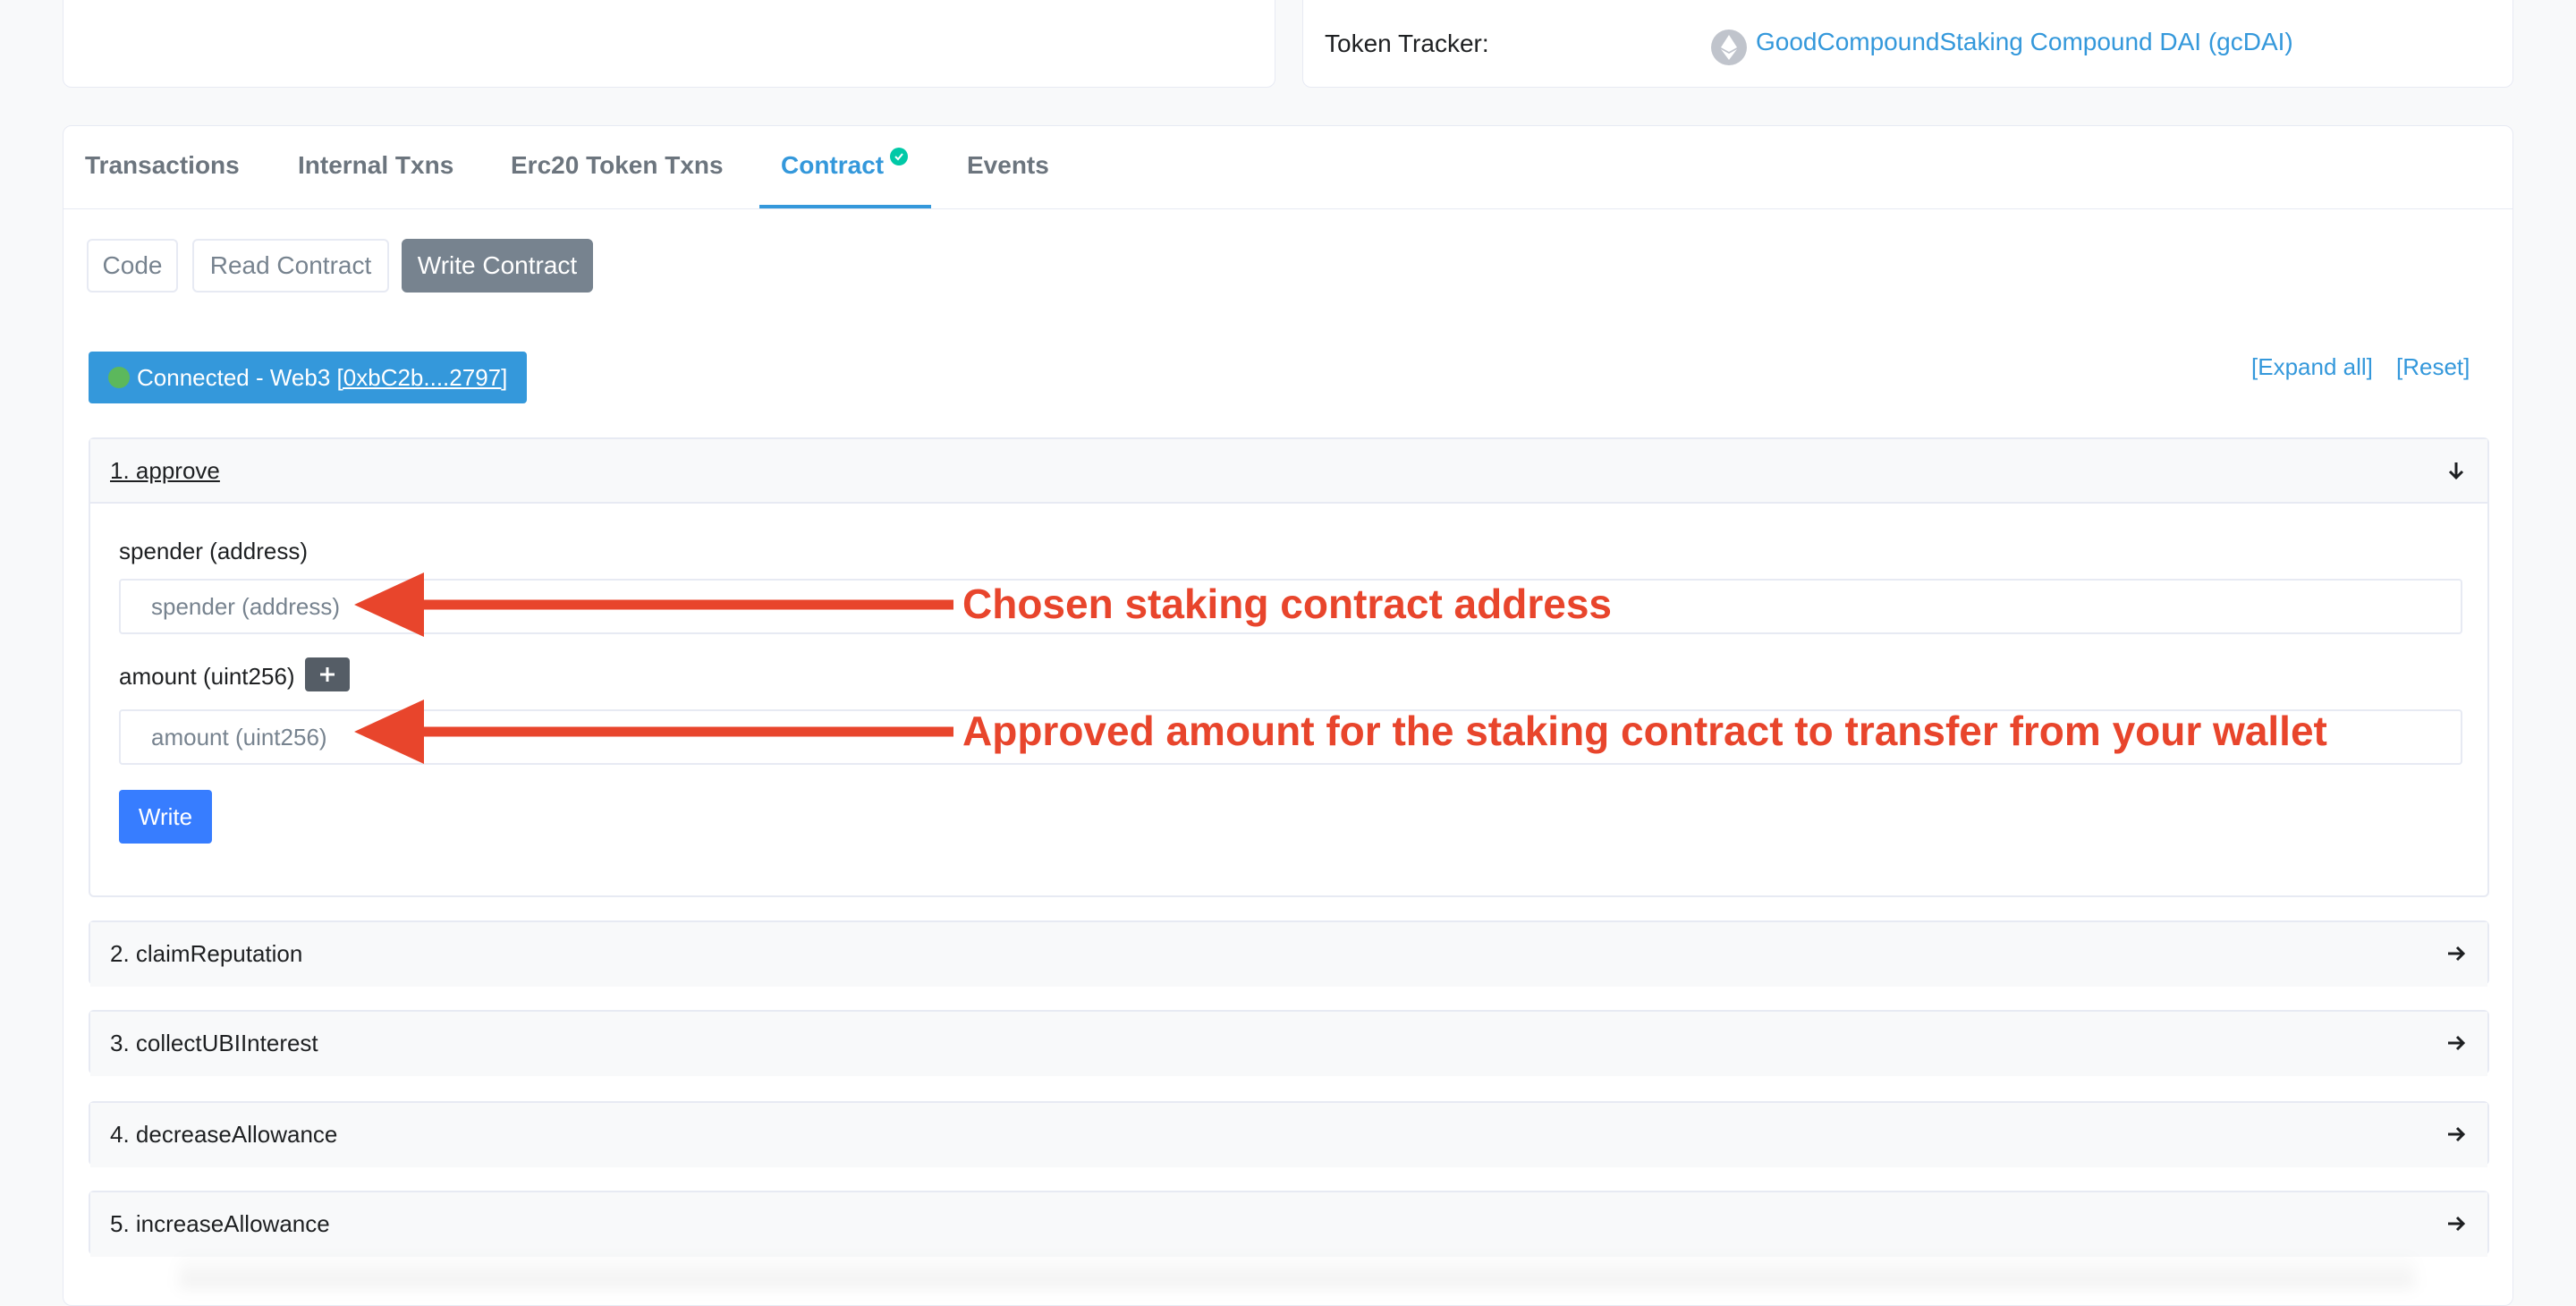 The height and width of the screenshot is (1306, 2576). Describe the element at coordinates (1287, 604) in the screenshot. I see `annotation-spender-text: Chosen staking contract address` at that location.